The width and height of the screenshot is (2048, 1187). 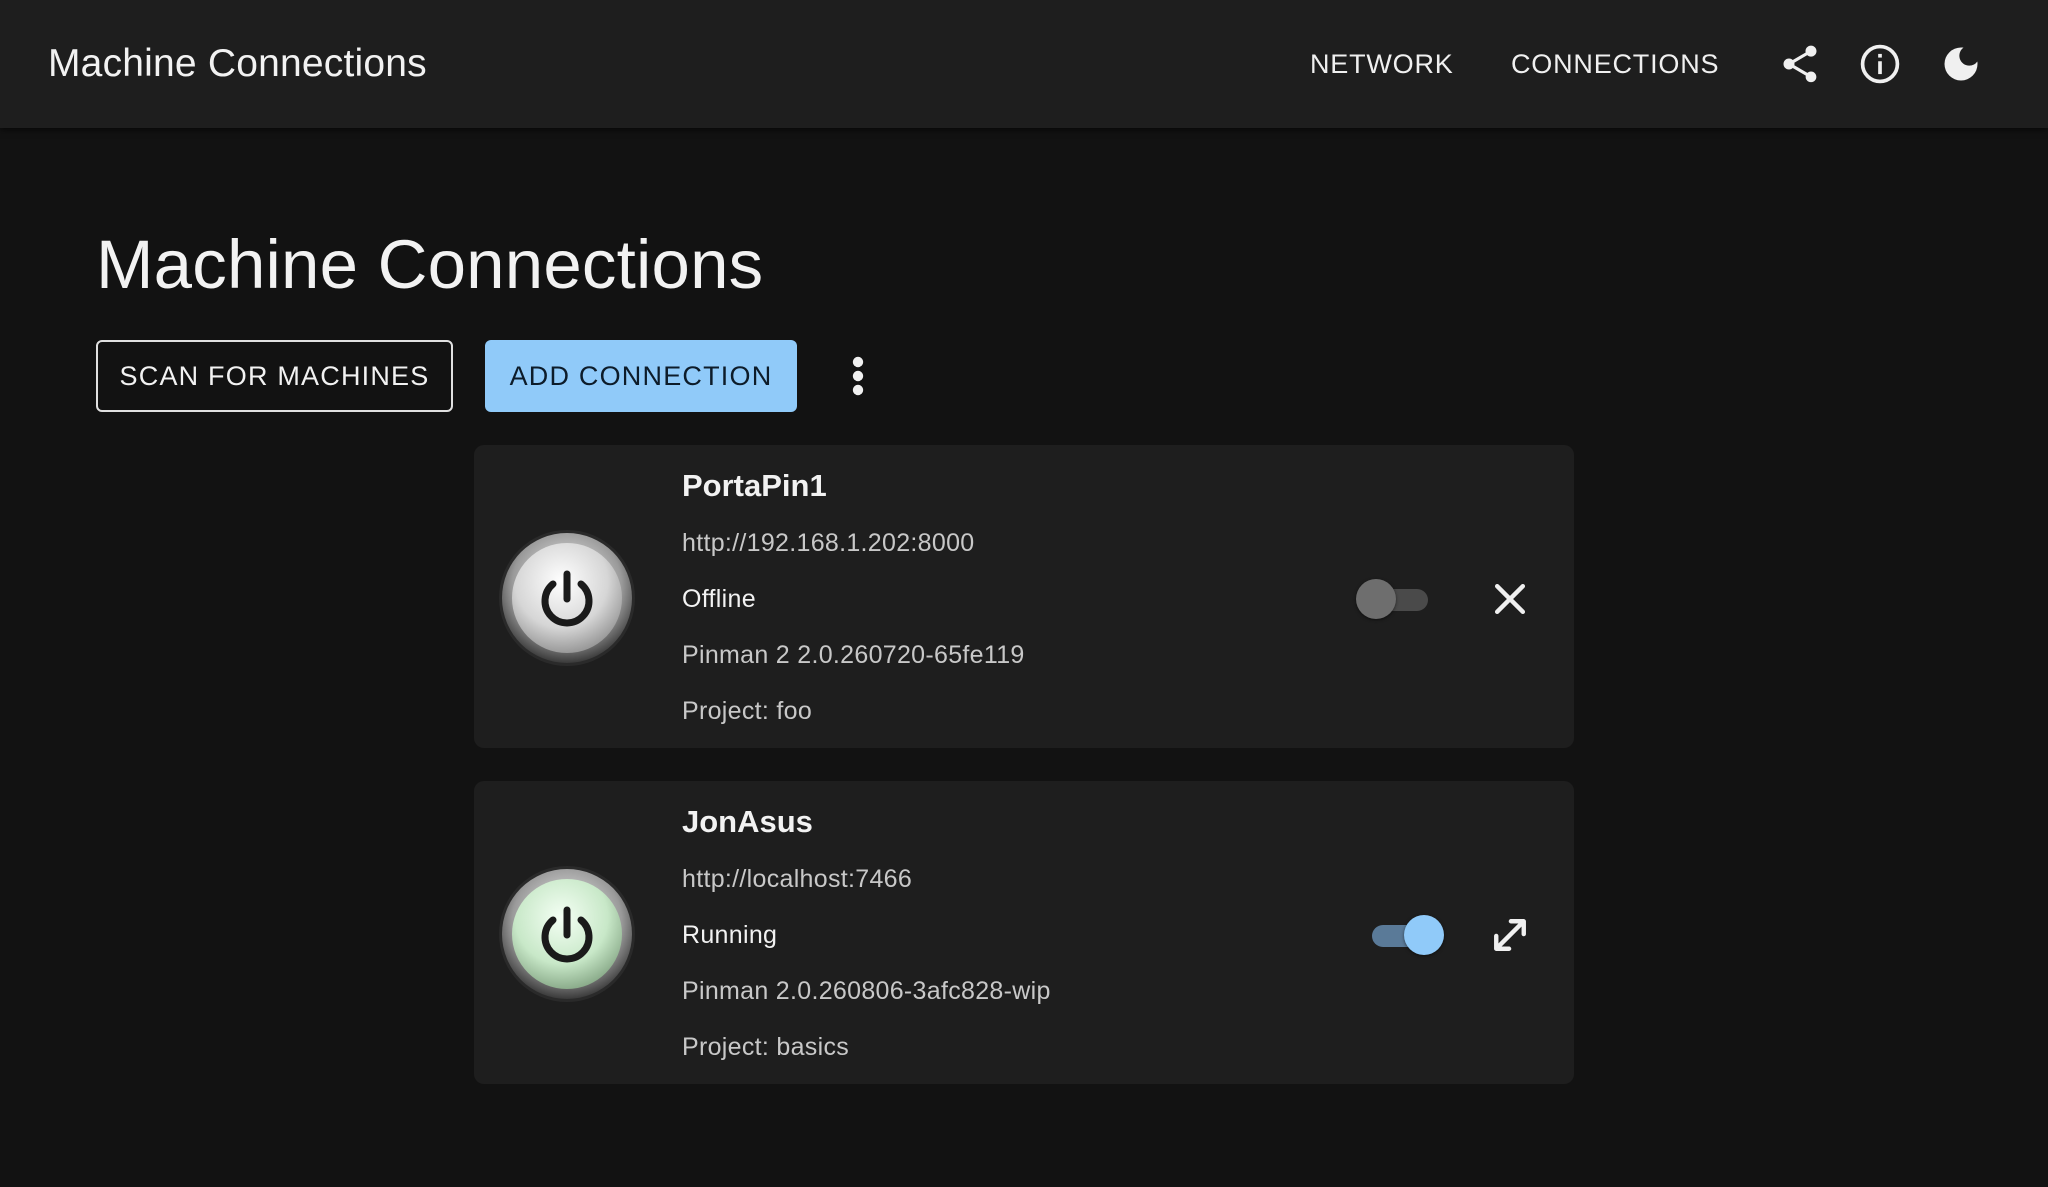 I want to click on more-vert-icon, so click(x=858, y=376).